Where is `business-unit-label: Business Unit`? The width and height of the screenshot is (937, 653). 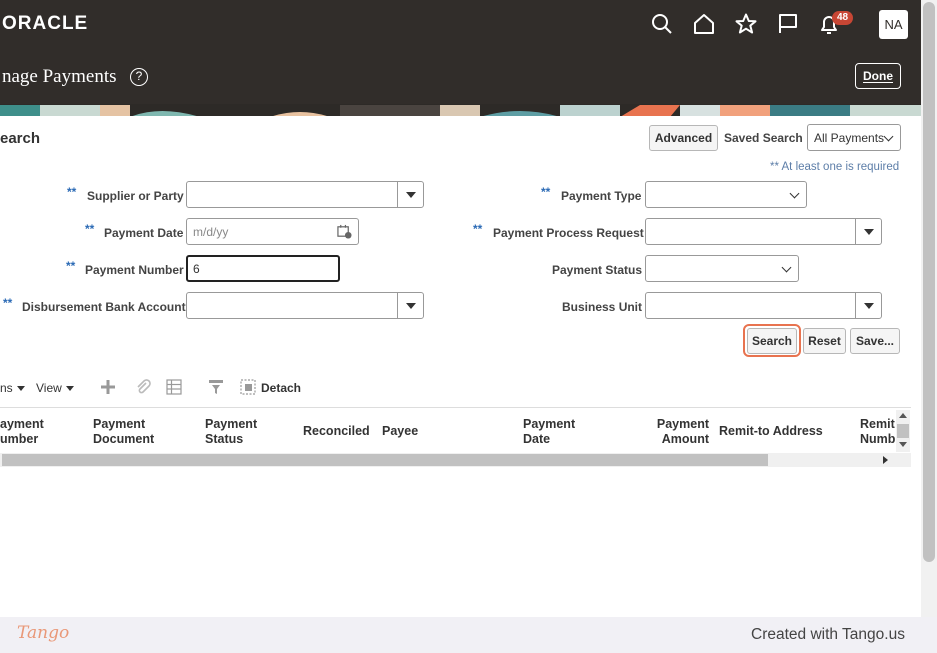
business-unit-label: Business Unit is located at coordinates (602, 307).